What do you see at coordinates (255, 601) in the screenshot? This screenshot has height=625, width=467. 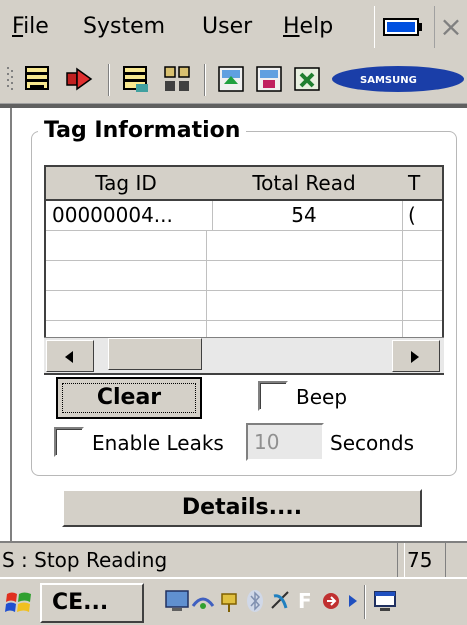 I see `bluetooth-icon` at bounding box center [255, 601].